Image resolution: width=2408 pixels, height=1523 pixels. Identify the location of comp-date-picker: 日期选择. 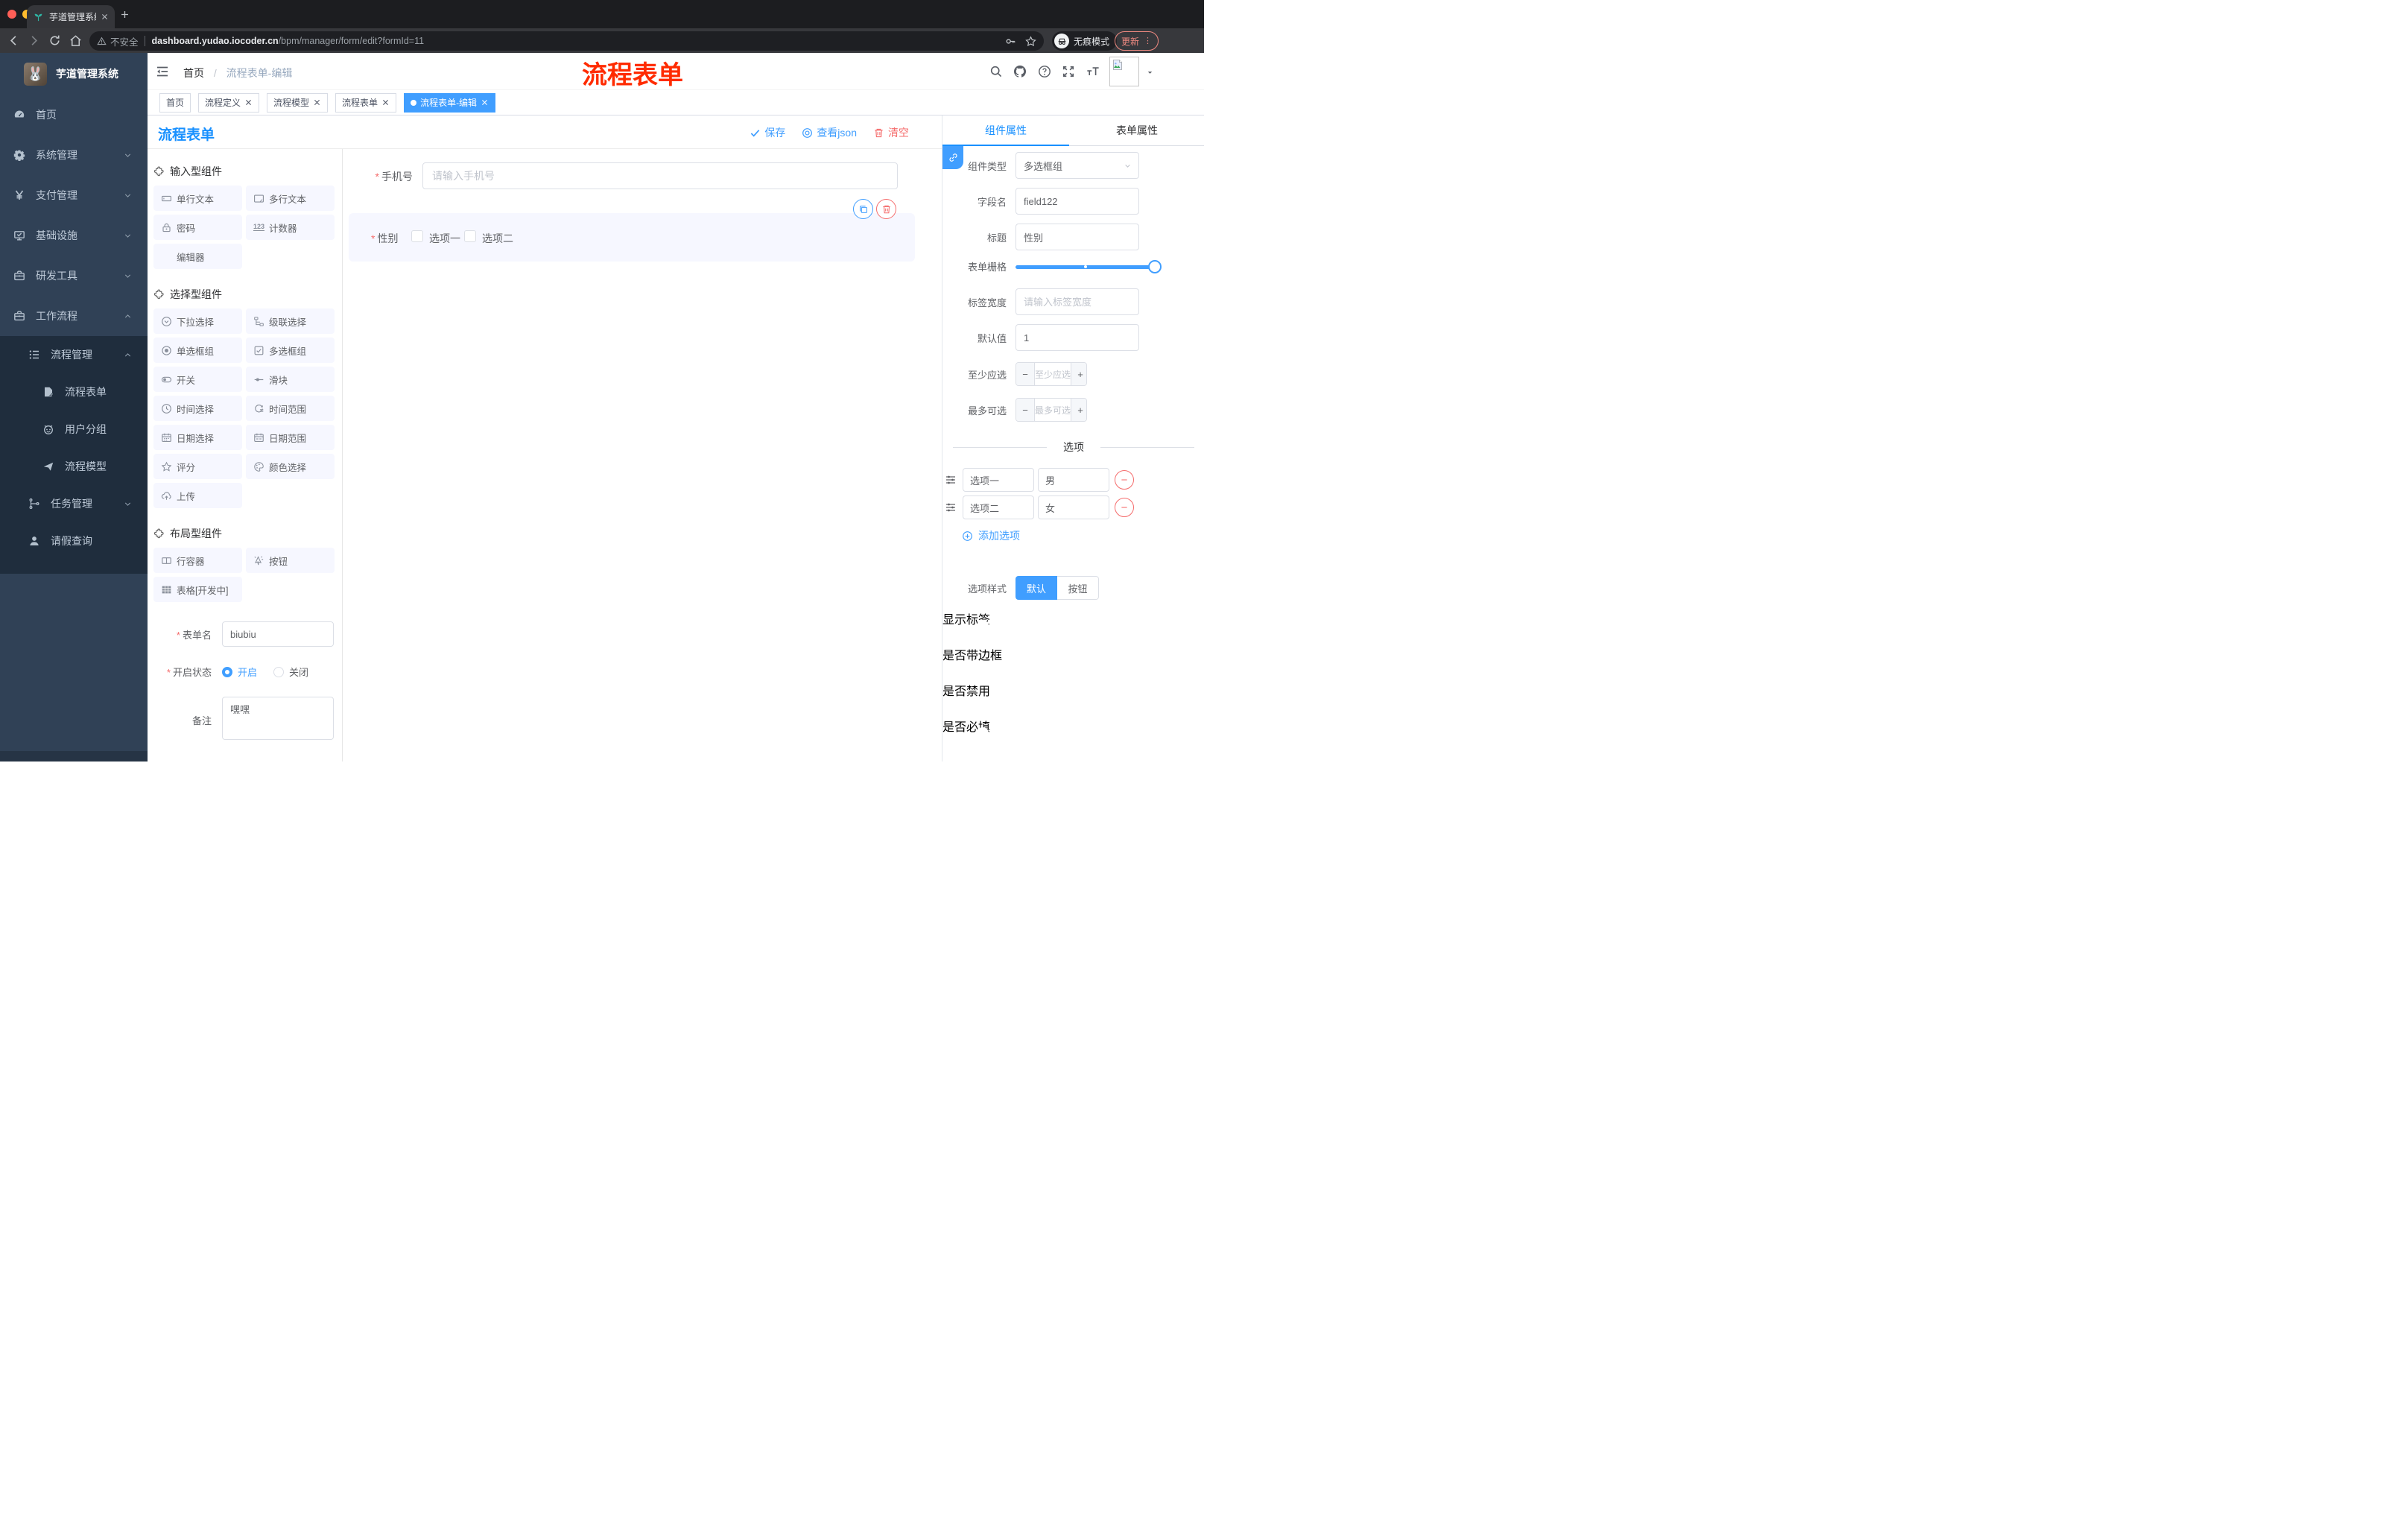
(197, 437).